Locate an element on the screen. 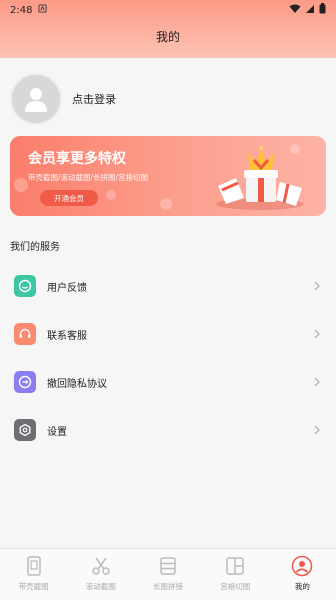 The width and height of the screenshot is (336, 600). tab-long-stitch: 长图拼接 is located at coordinates (167, 574).